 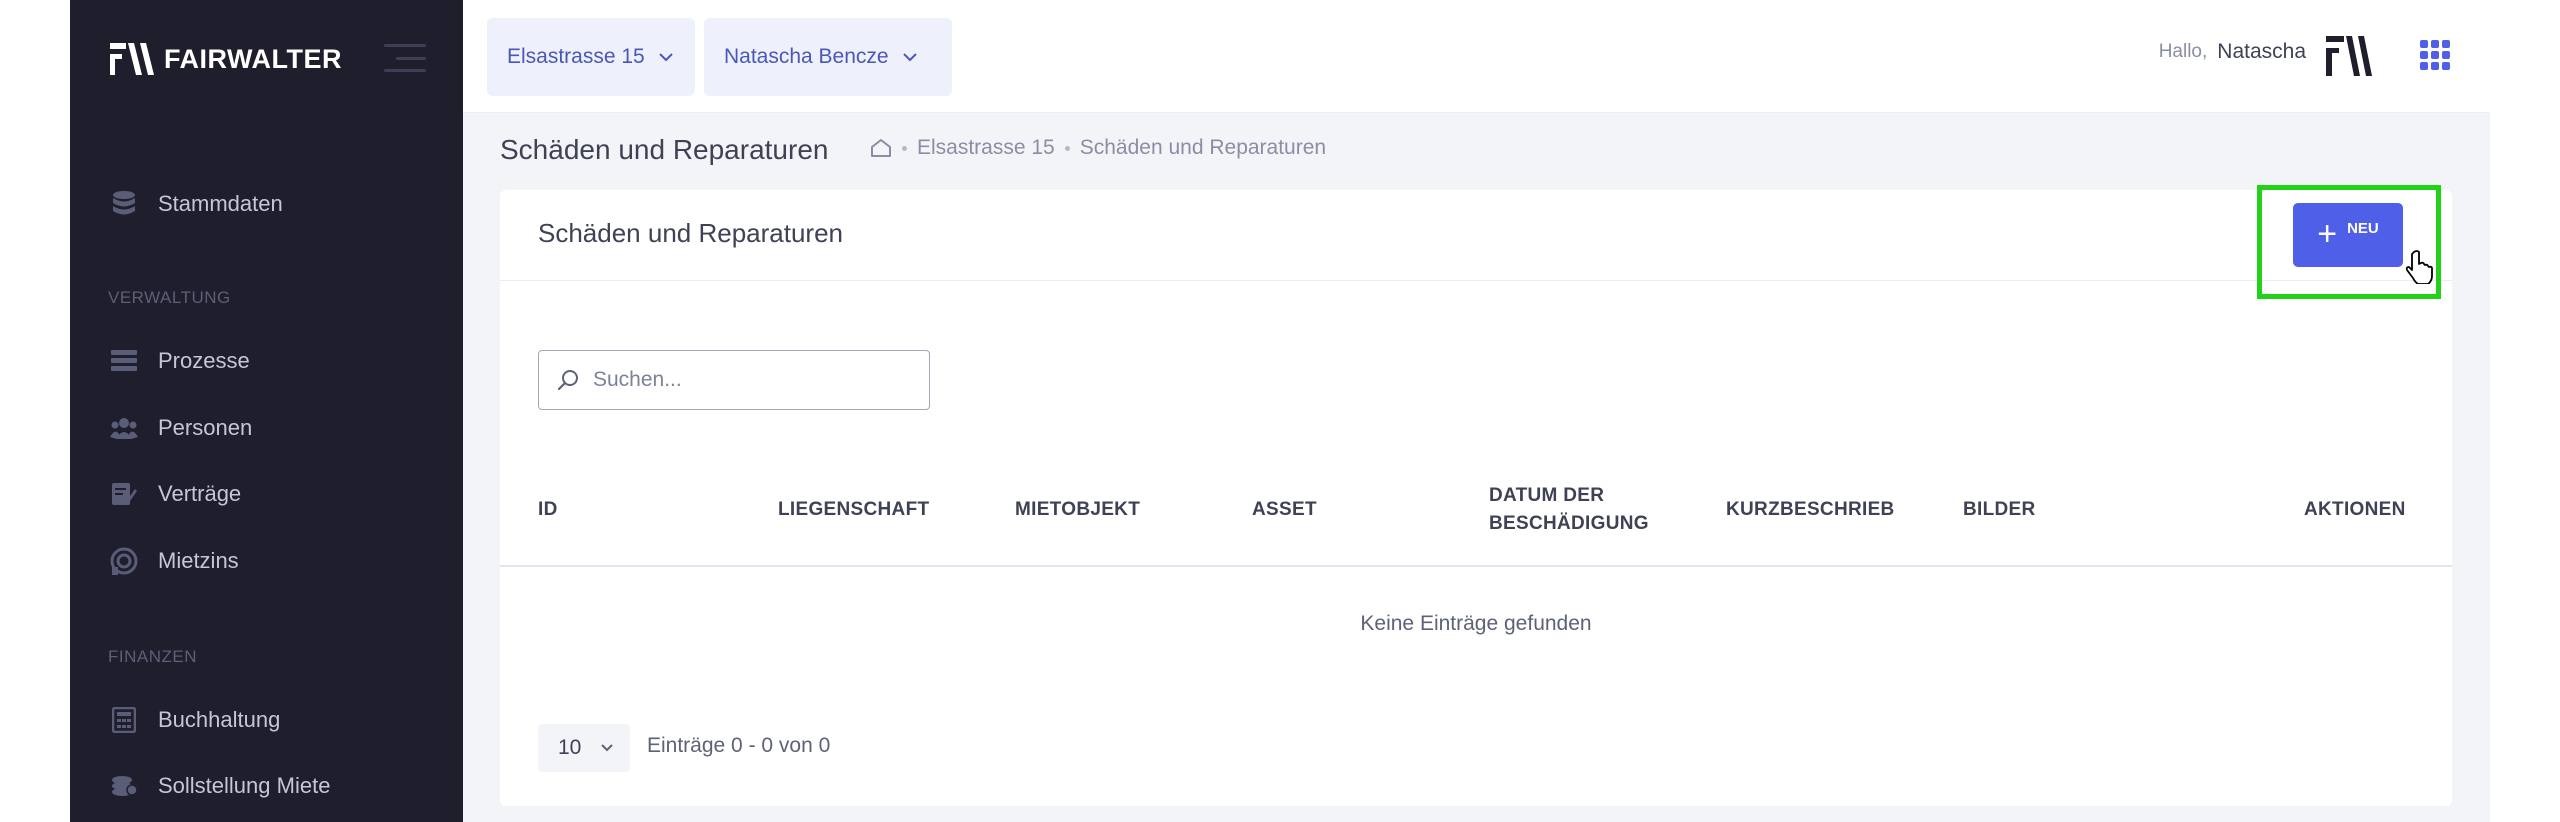 I want to click on card-divider, so click(x=1476, y=280).